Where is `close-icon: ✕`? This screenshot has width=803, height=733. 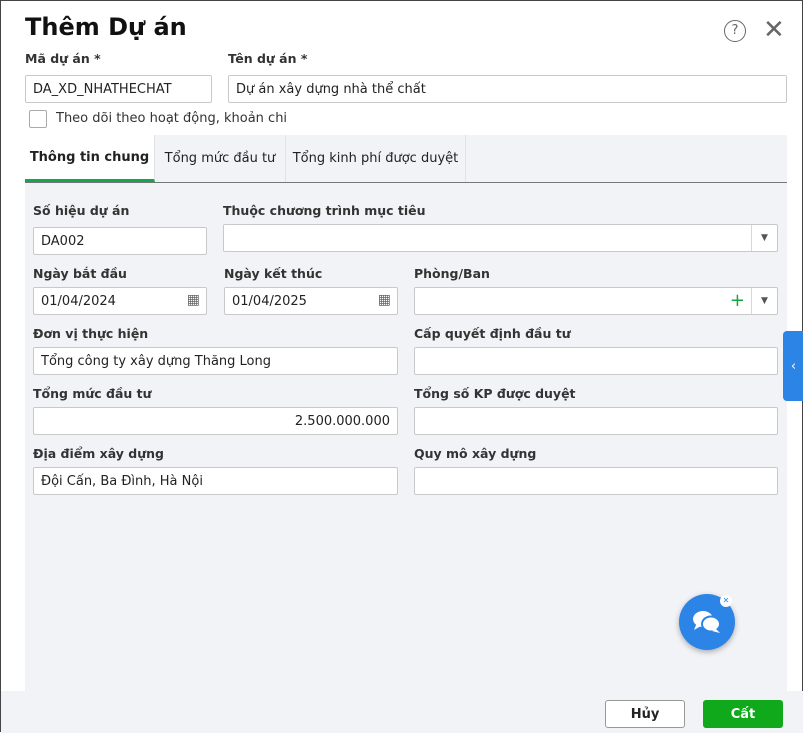
close-icon: ✕ is located at coordinates (774, 30).